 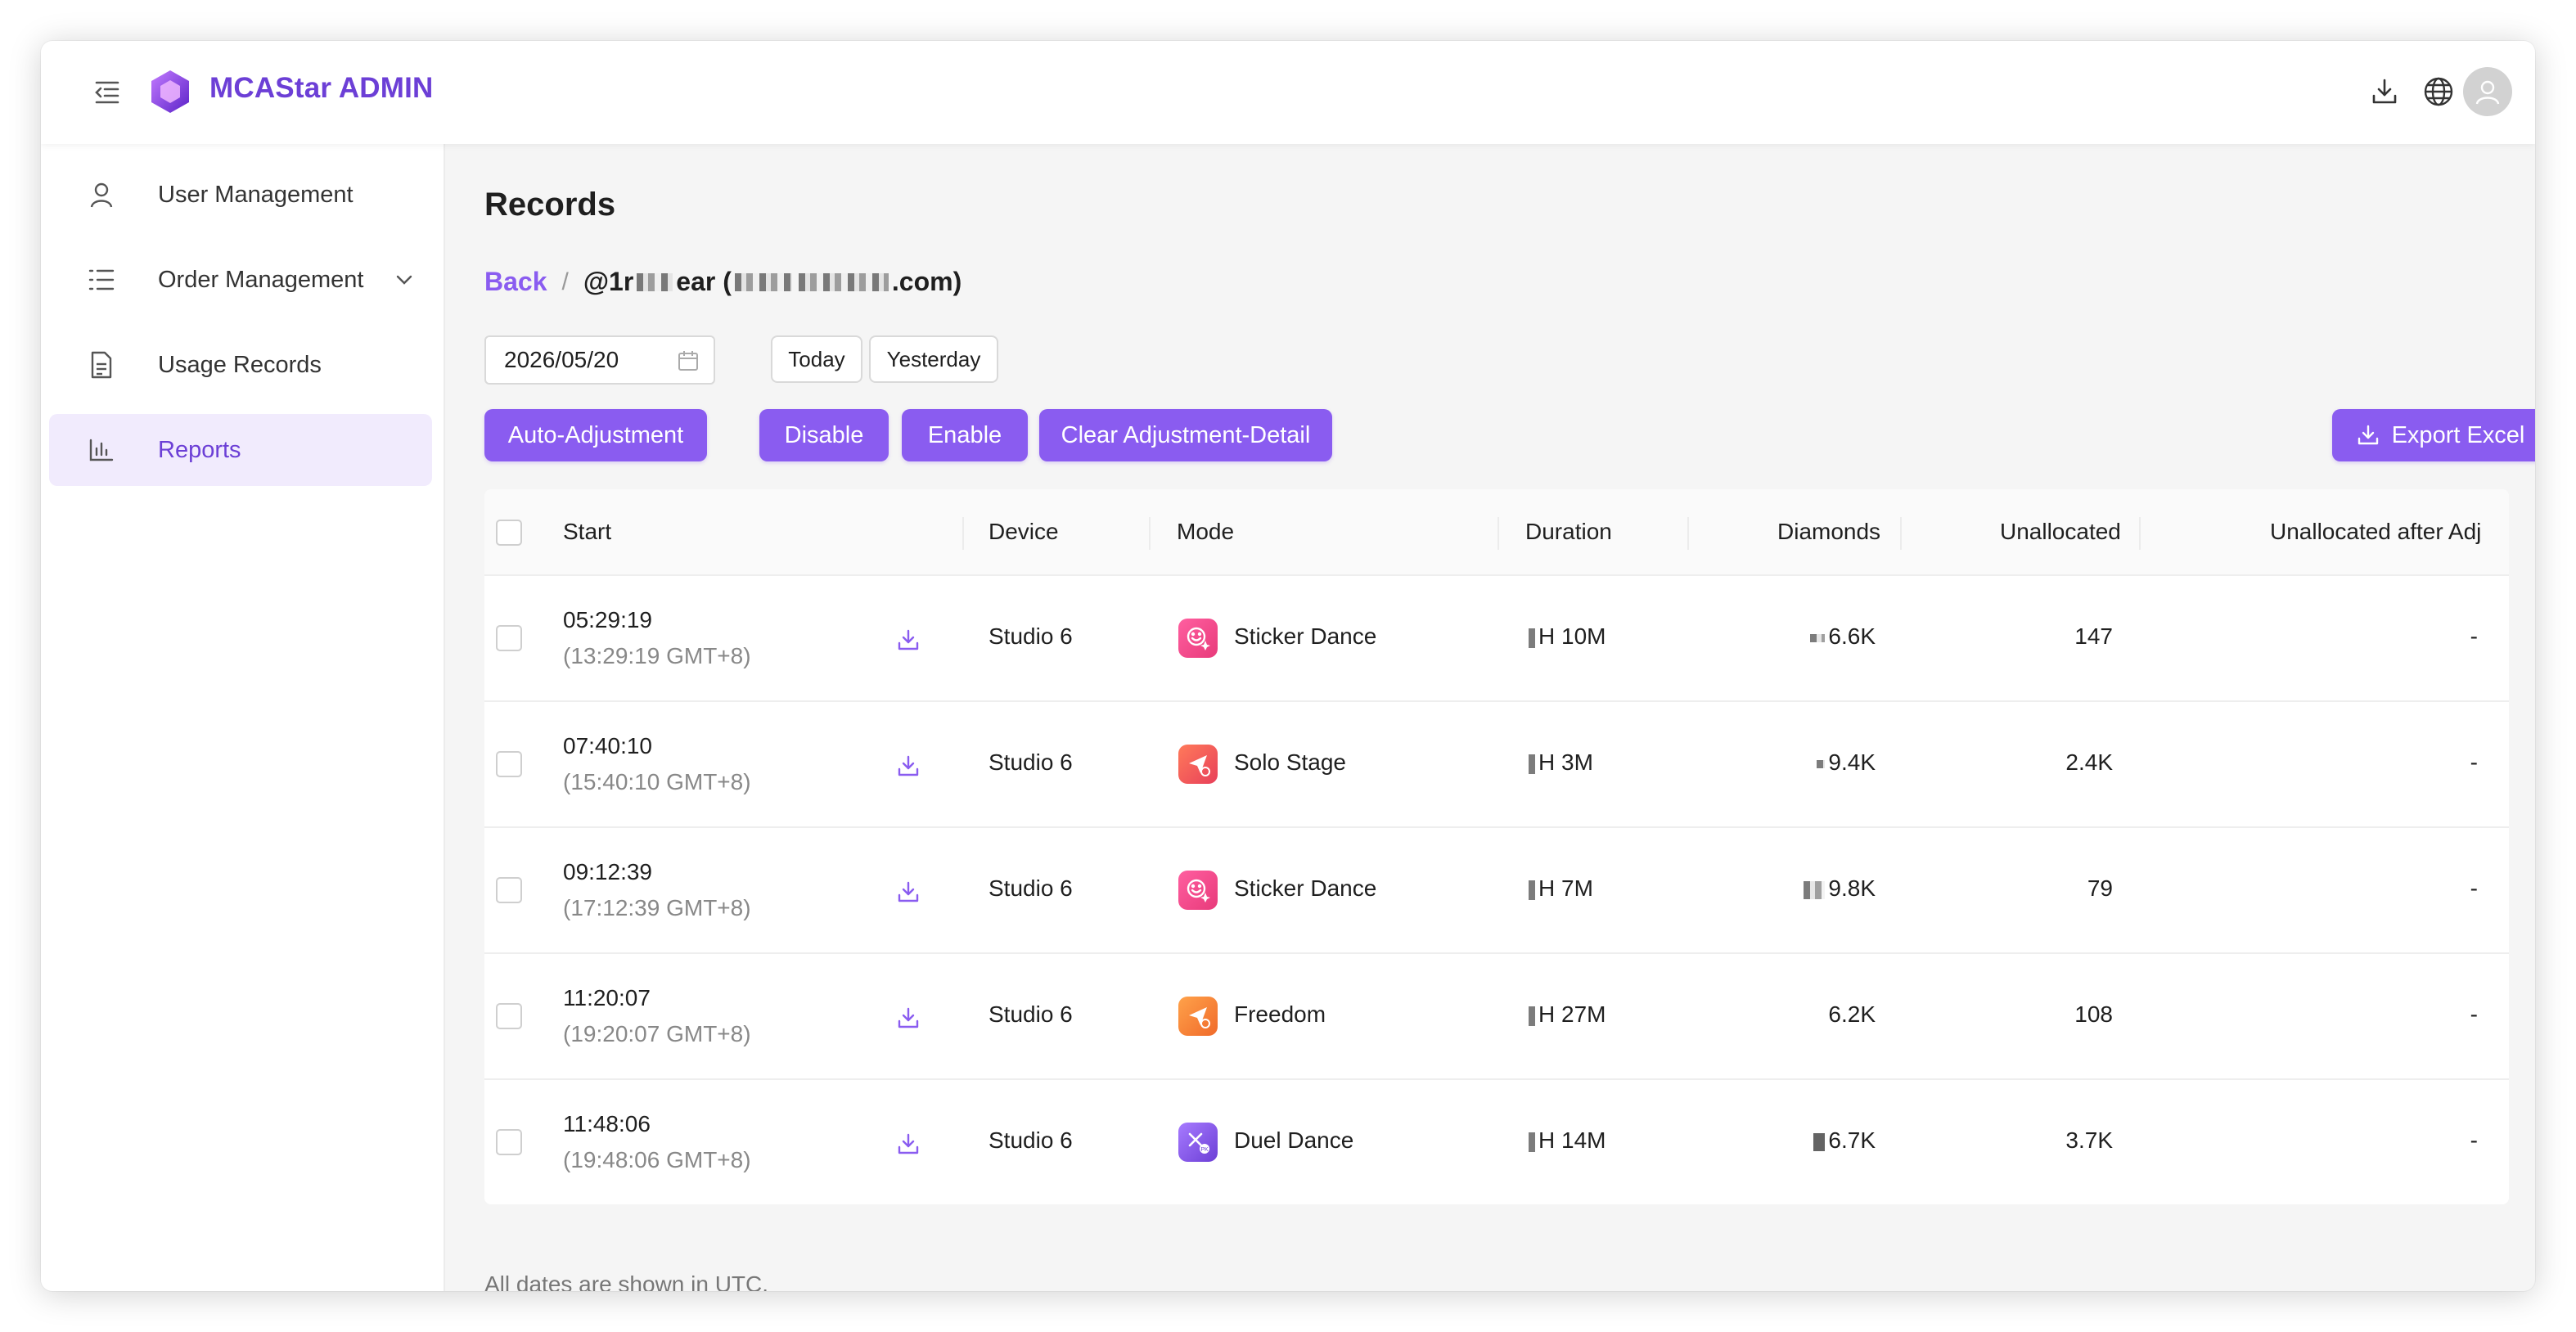 What do you see at coordinates (926, 282) in the screenshot?
I see `user-suffix: .com)` at bounding box center [926, 282].